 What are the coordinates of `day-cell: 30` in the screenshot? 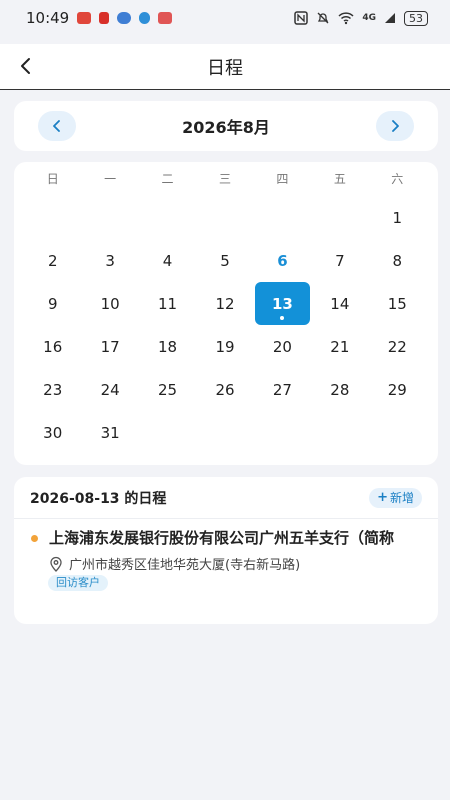 It's located at (52, 432).